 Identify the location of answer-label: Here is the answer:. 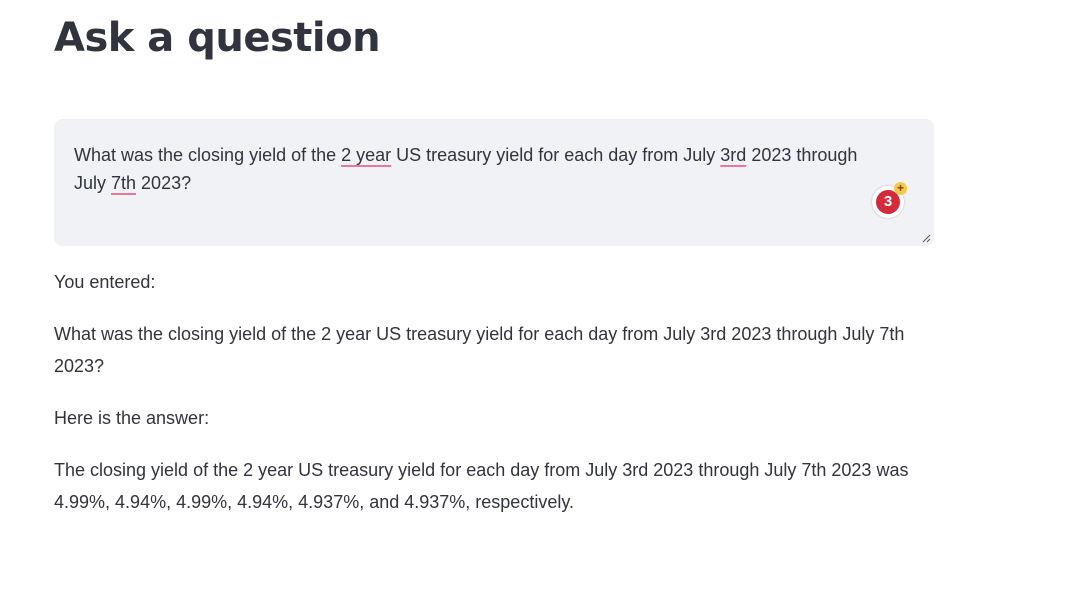
(132, 418).